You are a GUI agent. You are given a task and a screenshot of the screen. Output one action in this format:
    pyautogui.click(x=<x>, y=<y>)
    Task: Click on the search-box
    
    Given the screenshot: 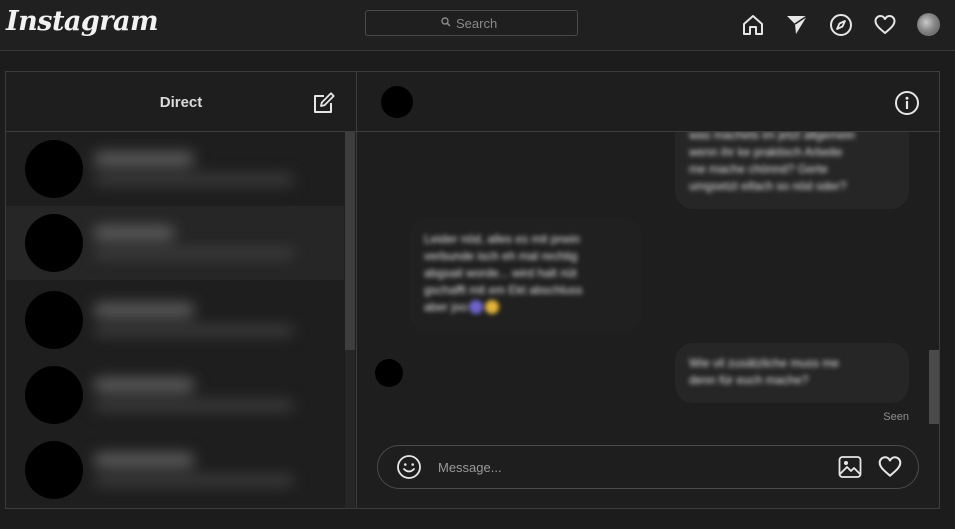 What is the action you would take?
    pyautogui.click(x=471, y=23)
    